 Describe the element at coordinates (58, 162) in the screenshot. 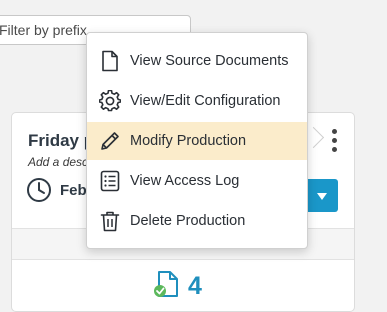

I see `production-description: Add a desc` at that location.